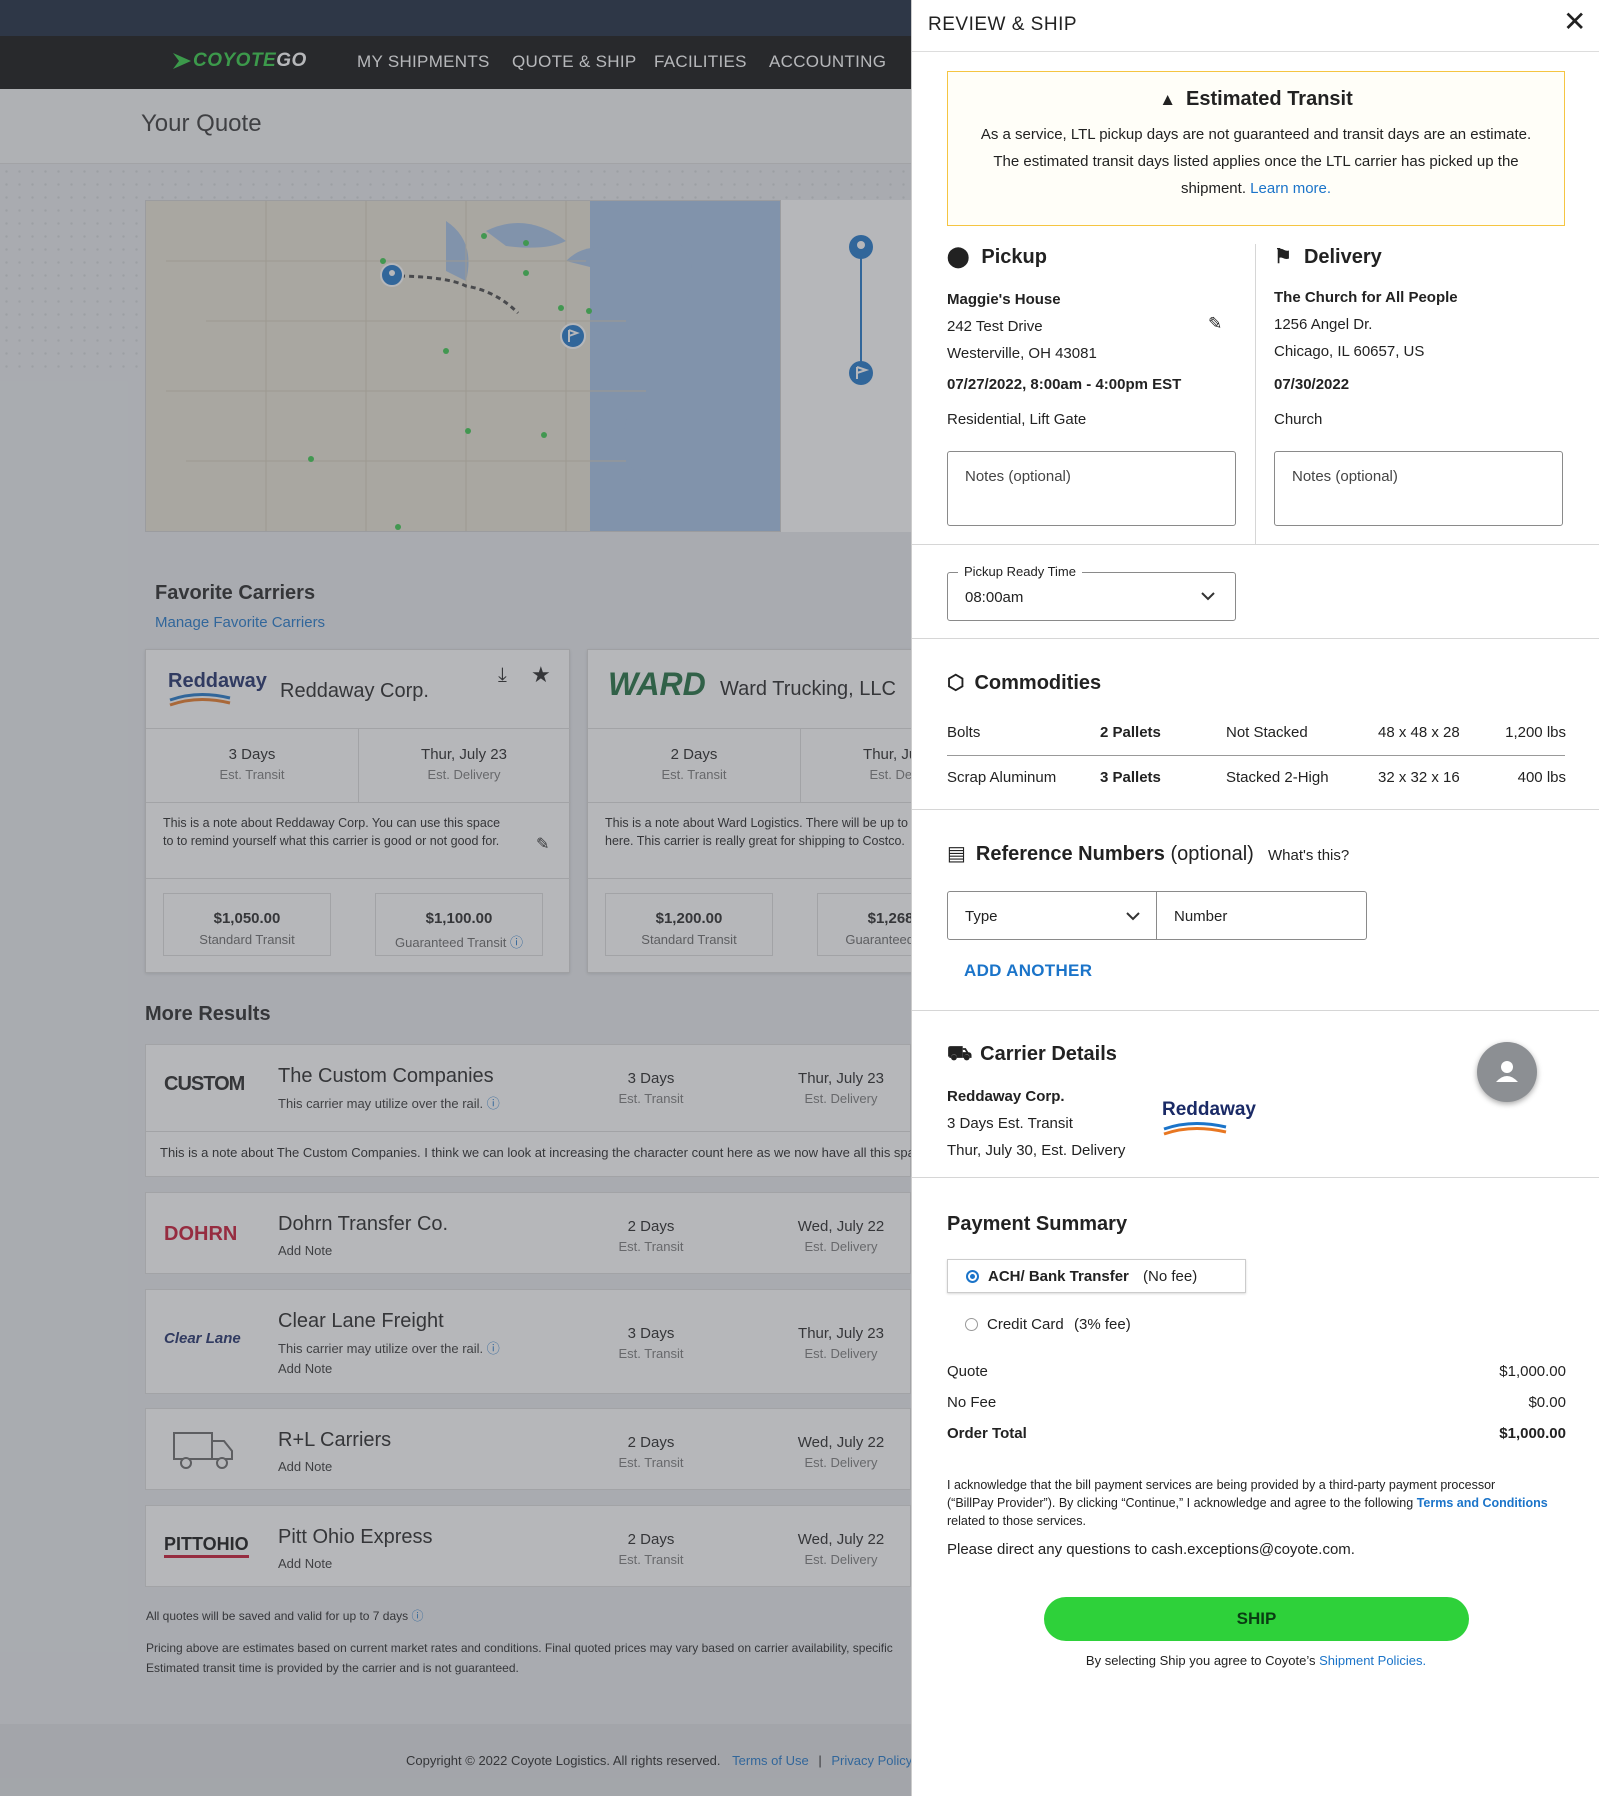  What do you see at coordinates (1006, 1096) in the screenshot?
I see `carrier-name: Reddaway Corp.` at bounding box center [1006, 1096].